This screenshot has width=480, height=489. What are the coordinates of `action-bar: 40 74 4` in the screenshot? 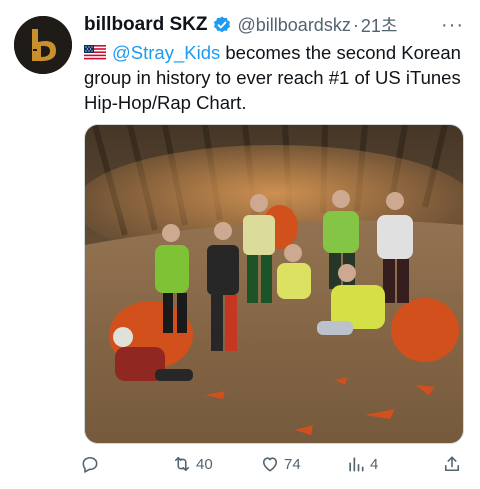 It's located at (273, 467).